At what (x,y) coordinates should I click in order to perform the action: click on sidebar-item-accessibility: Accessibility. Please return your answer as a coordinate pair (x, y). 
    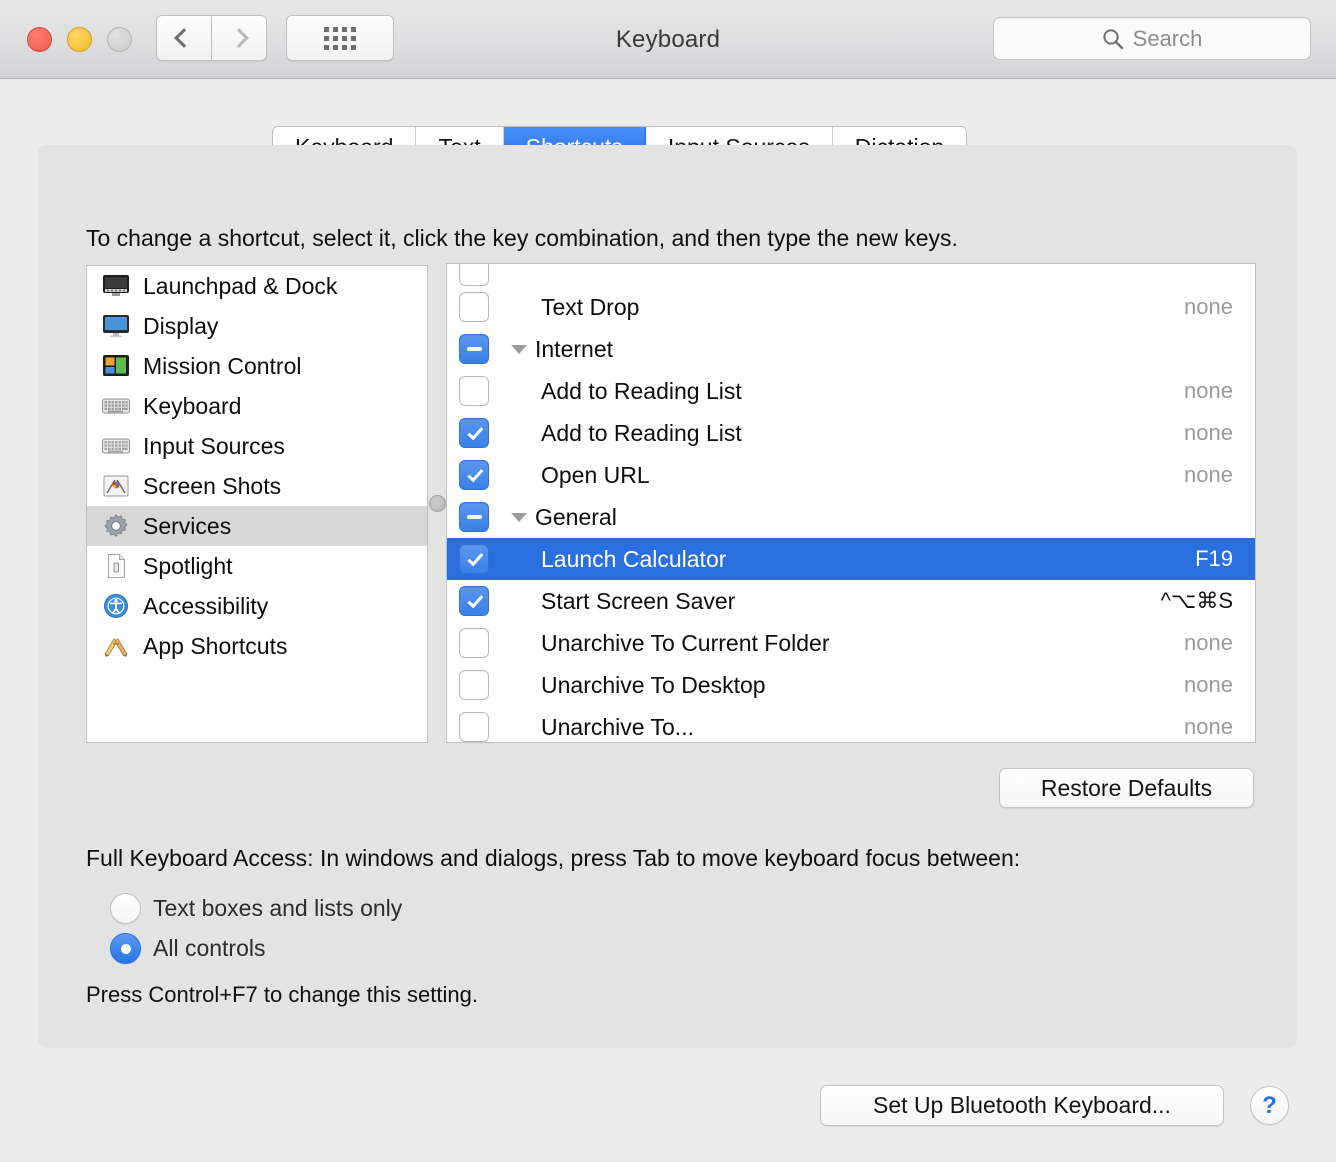
    Looking at the image, I should click on (257, 606).